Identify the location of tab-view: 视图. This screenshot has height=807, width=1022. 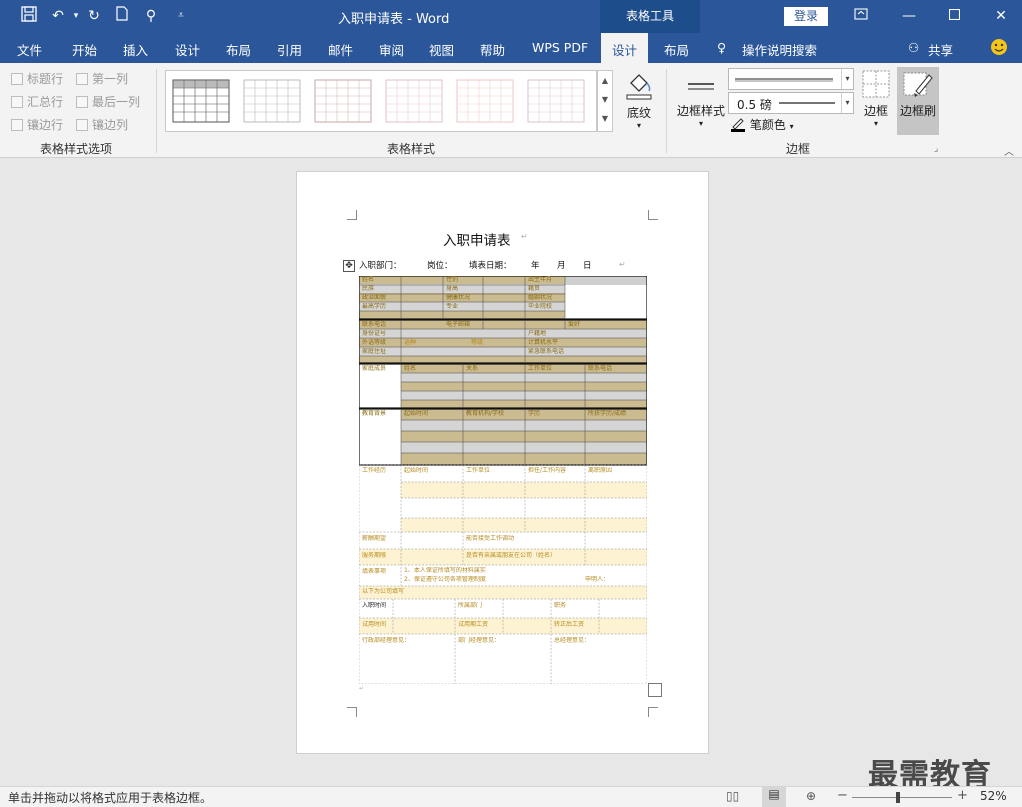
(441, 49).